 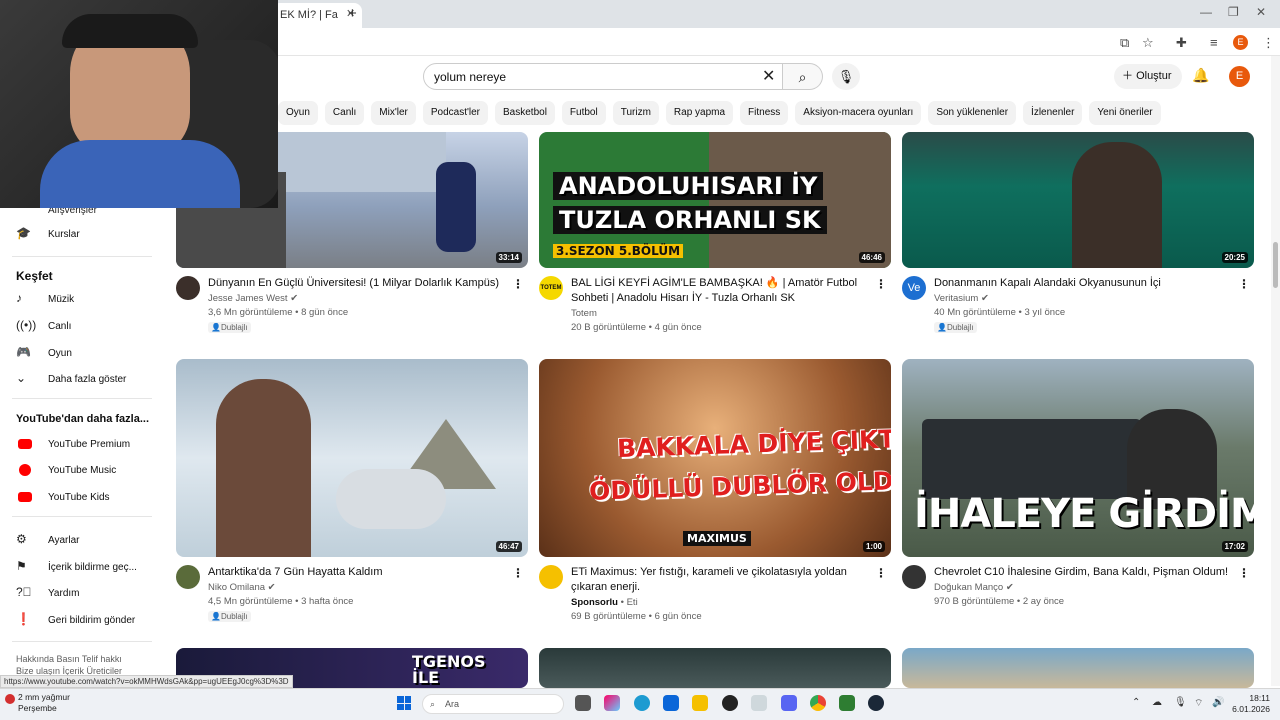 I want to click on steam-icon, so click(x=876, y=703).